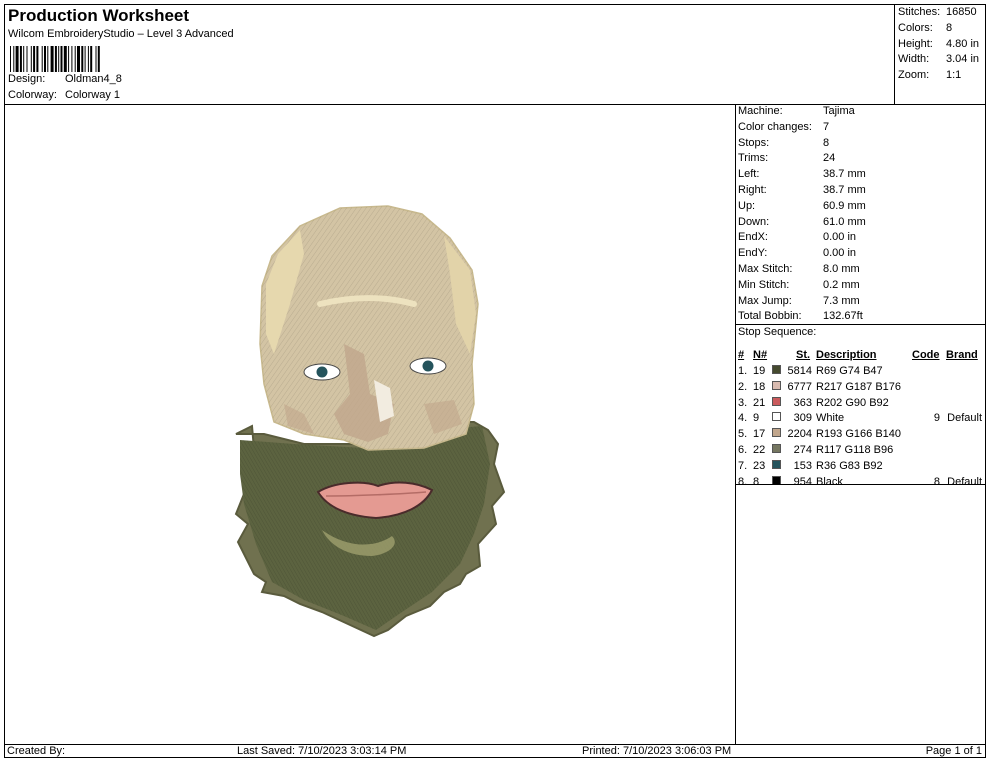  I want to click on machine-info-row: Min Stitch: 0.2 mm, so click(799, 285).